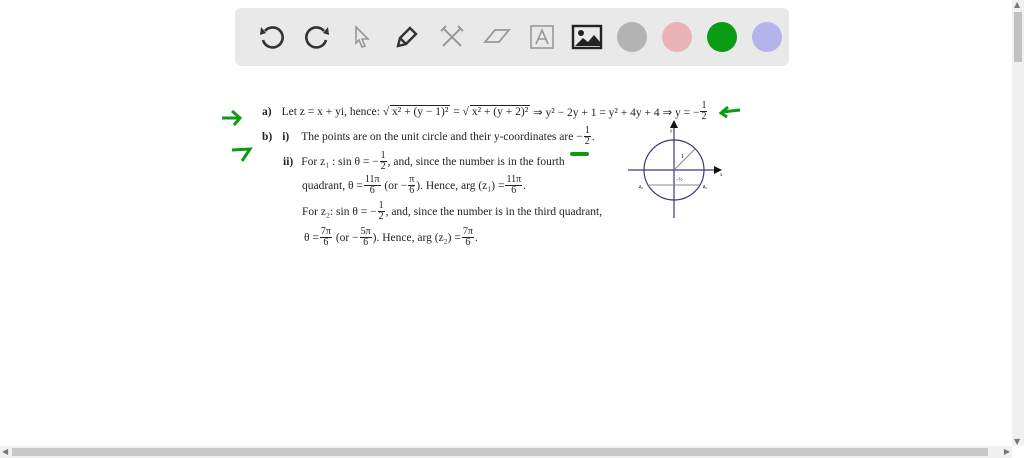  What do you see at coordinates (451, 37) in the screenshot?
I see `tools-icon` at bounding box center [451, 37].